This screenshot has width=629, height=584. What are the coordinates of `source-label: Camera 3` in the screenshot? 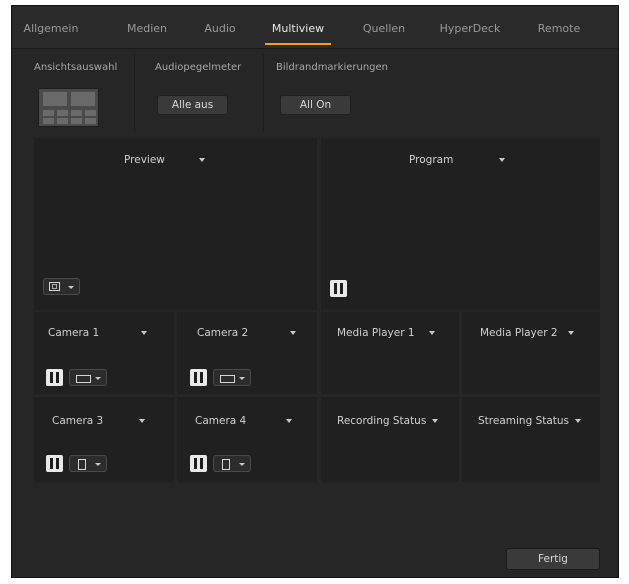 It's located at (78, 421).